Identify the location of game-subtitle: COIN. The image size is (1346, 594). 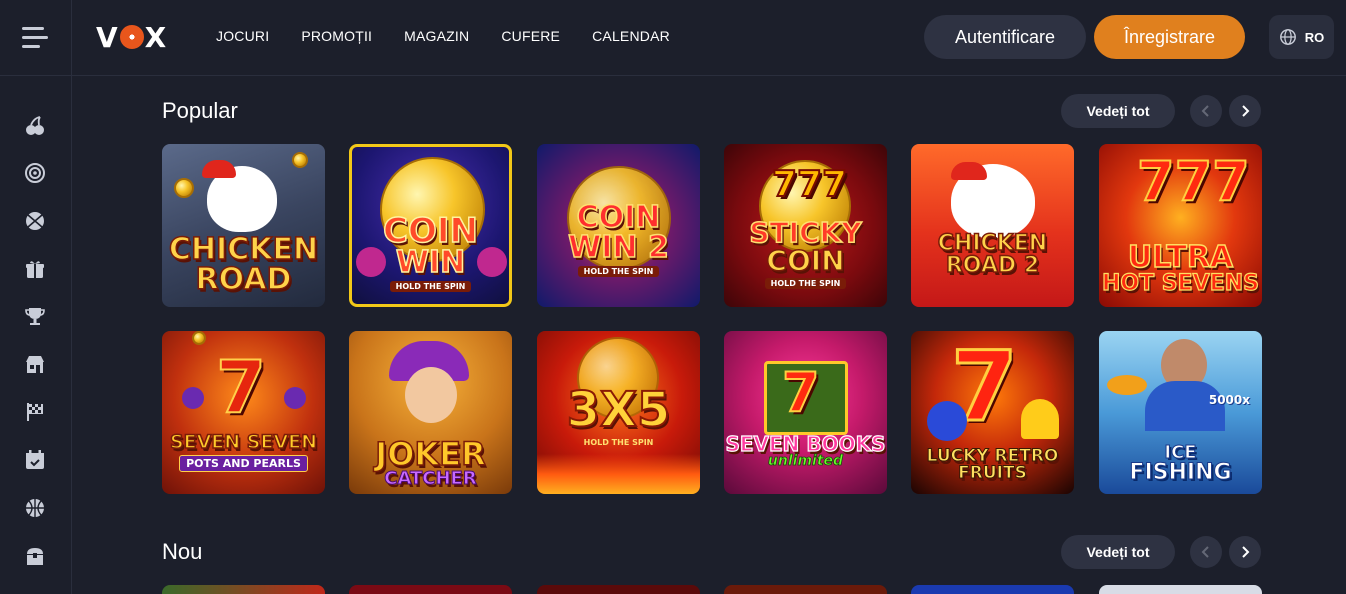
(806, 260).